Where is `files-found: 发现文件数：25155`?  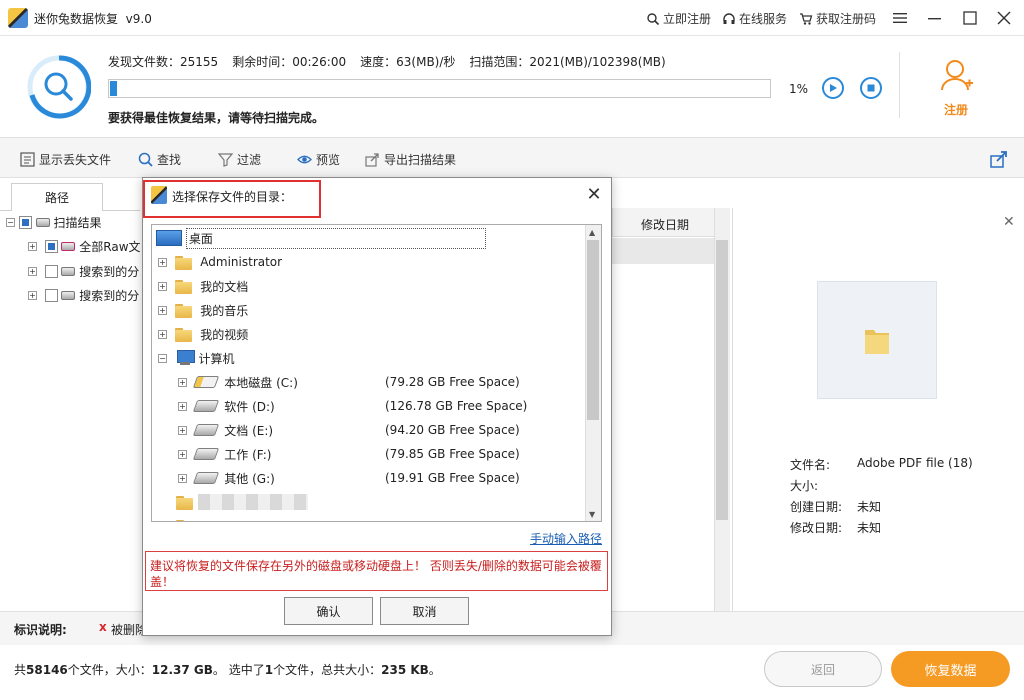 files-found: 发现文件数：25155 is located at coordinates (163, 62).